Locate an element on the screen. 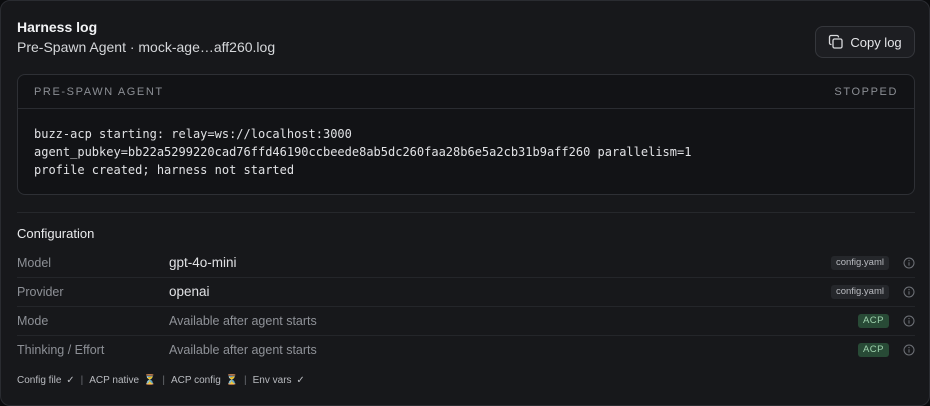 This screenshot has height=406, width=930. copy-log-button: Copy log is located at coordinates (865, 42).